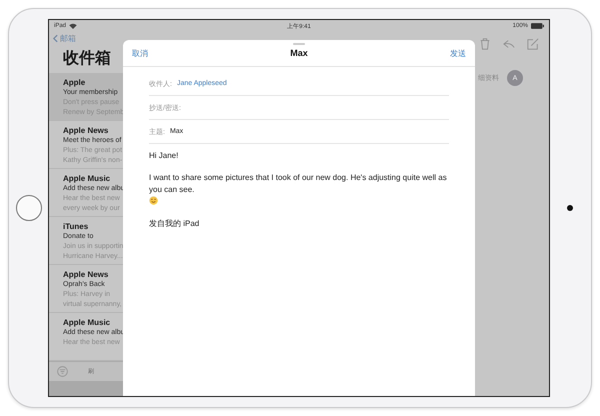 The width and height of the screenshot is (600, 416). Describe the element at coordinates (537, 26) in the screenshot. I see `battery-icon` at that location.